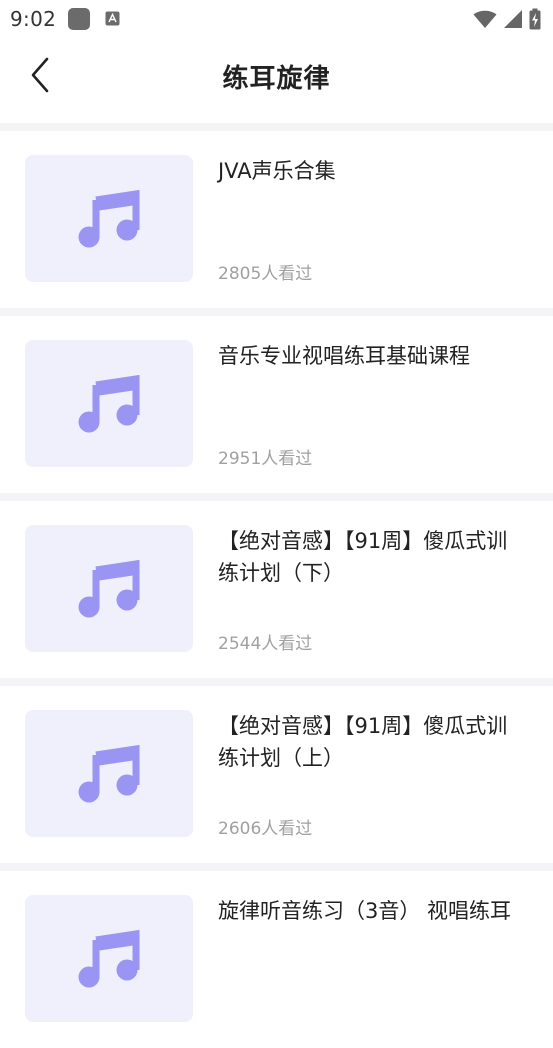 The height and width of the screenshot is (1048, 553). I want to click on keyboard-notification-icon, so click(112, 18).